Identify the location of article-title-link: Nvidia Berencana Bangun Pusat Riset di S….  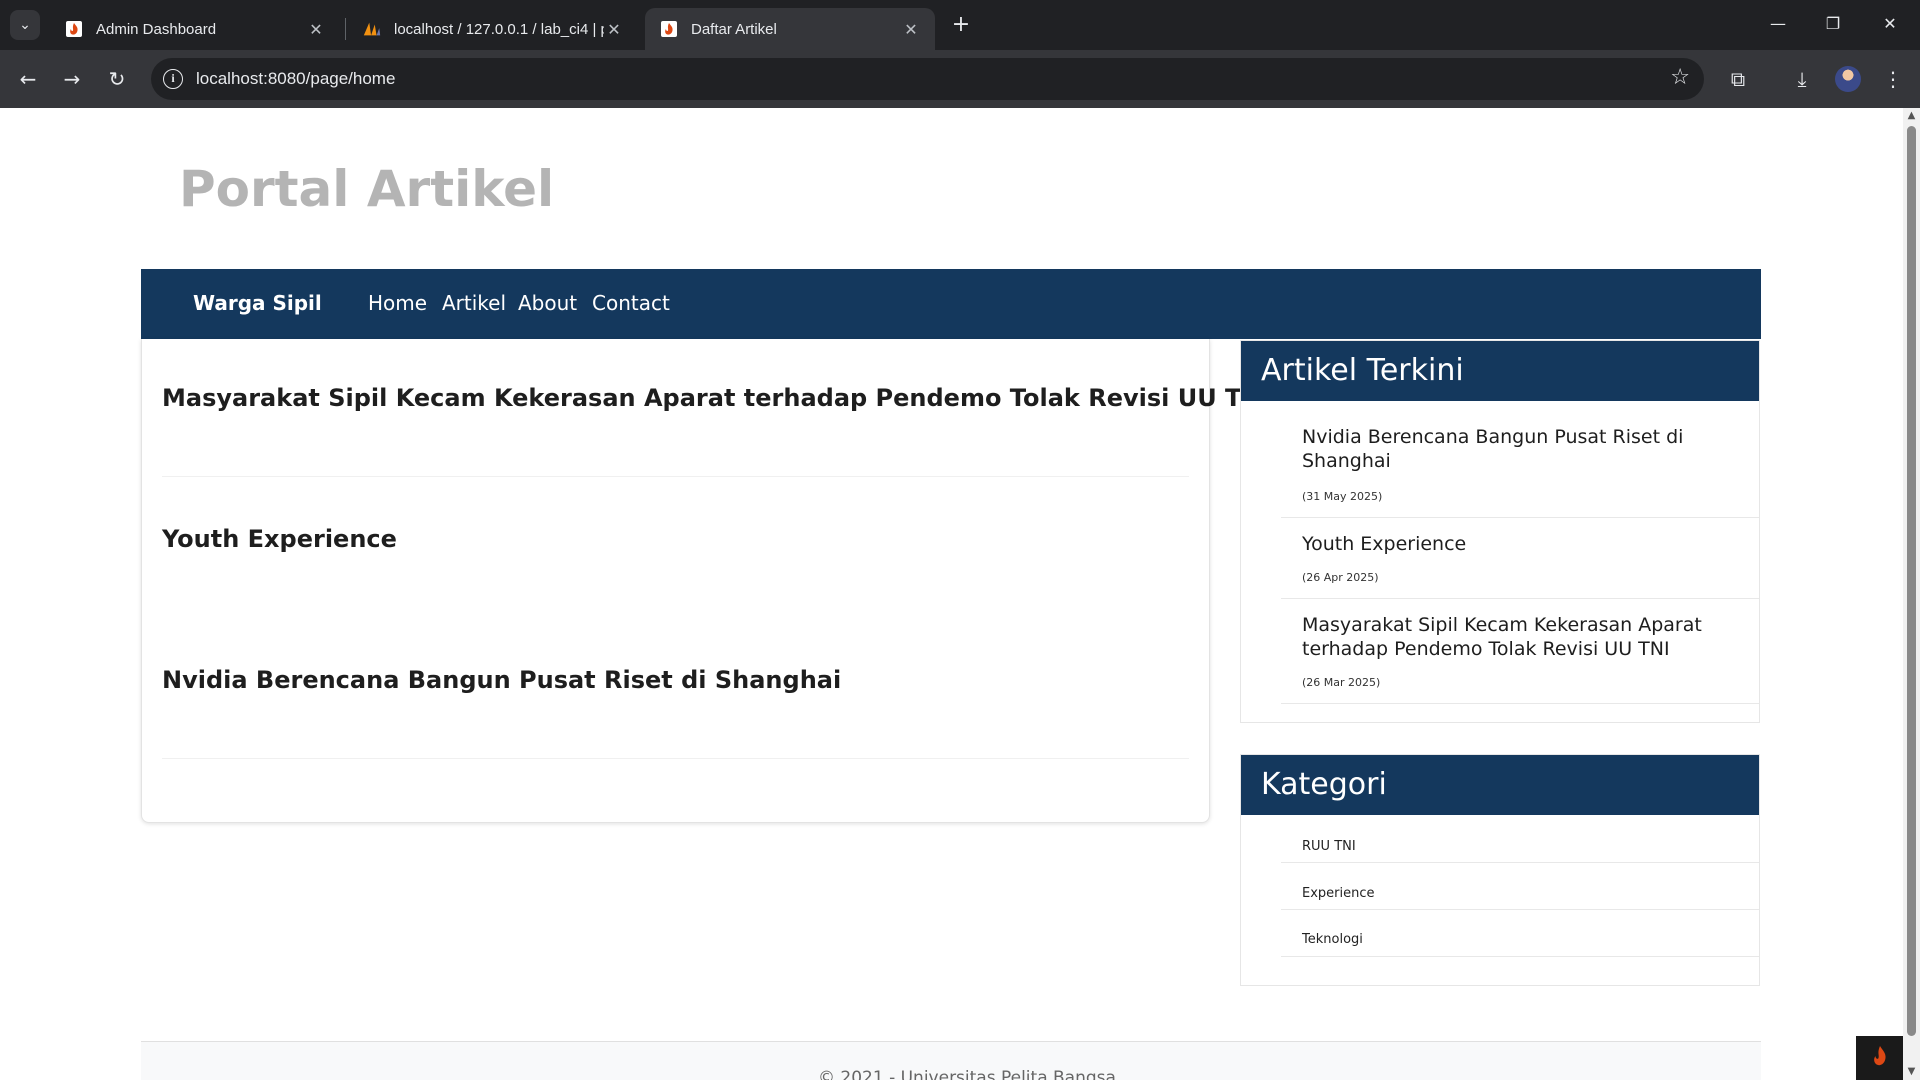
(501, 680).